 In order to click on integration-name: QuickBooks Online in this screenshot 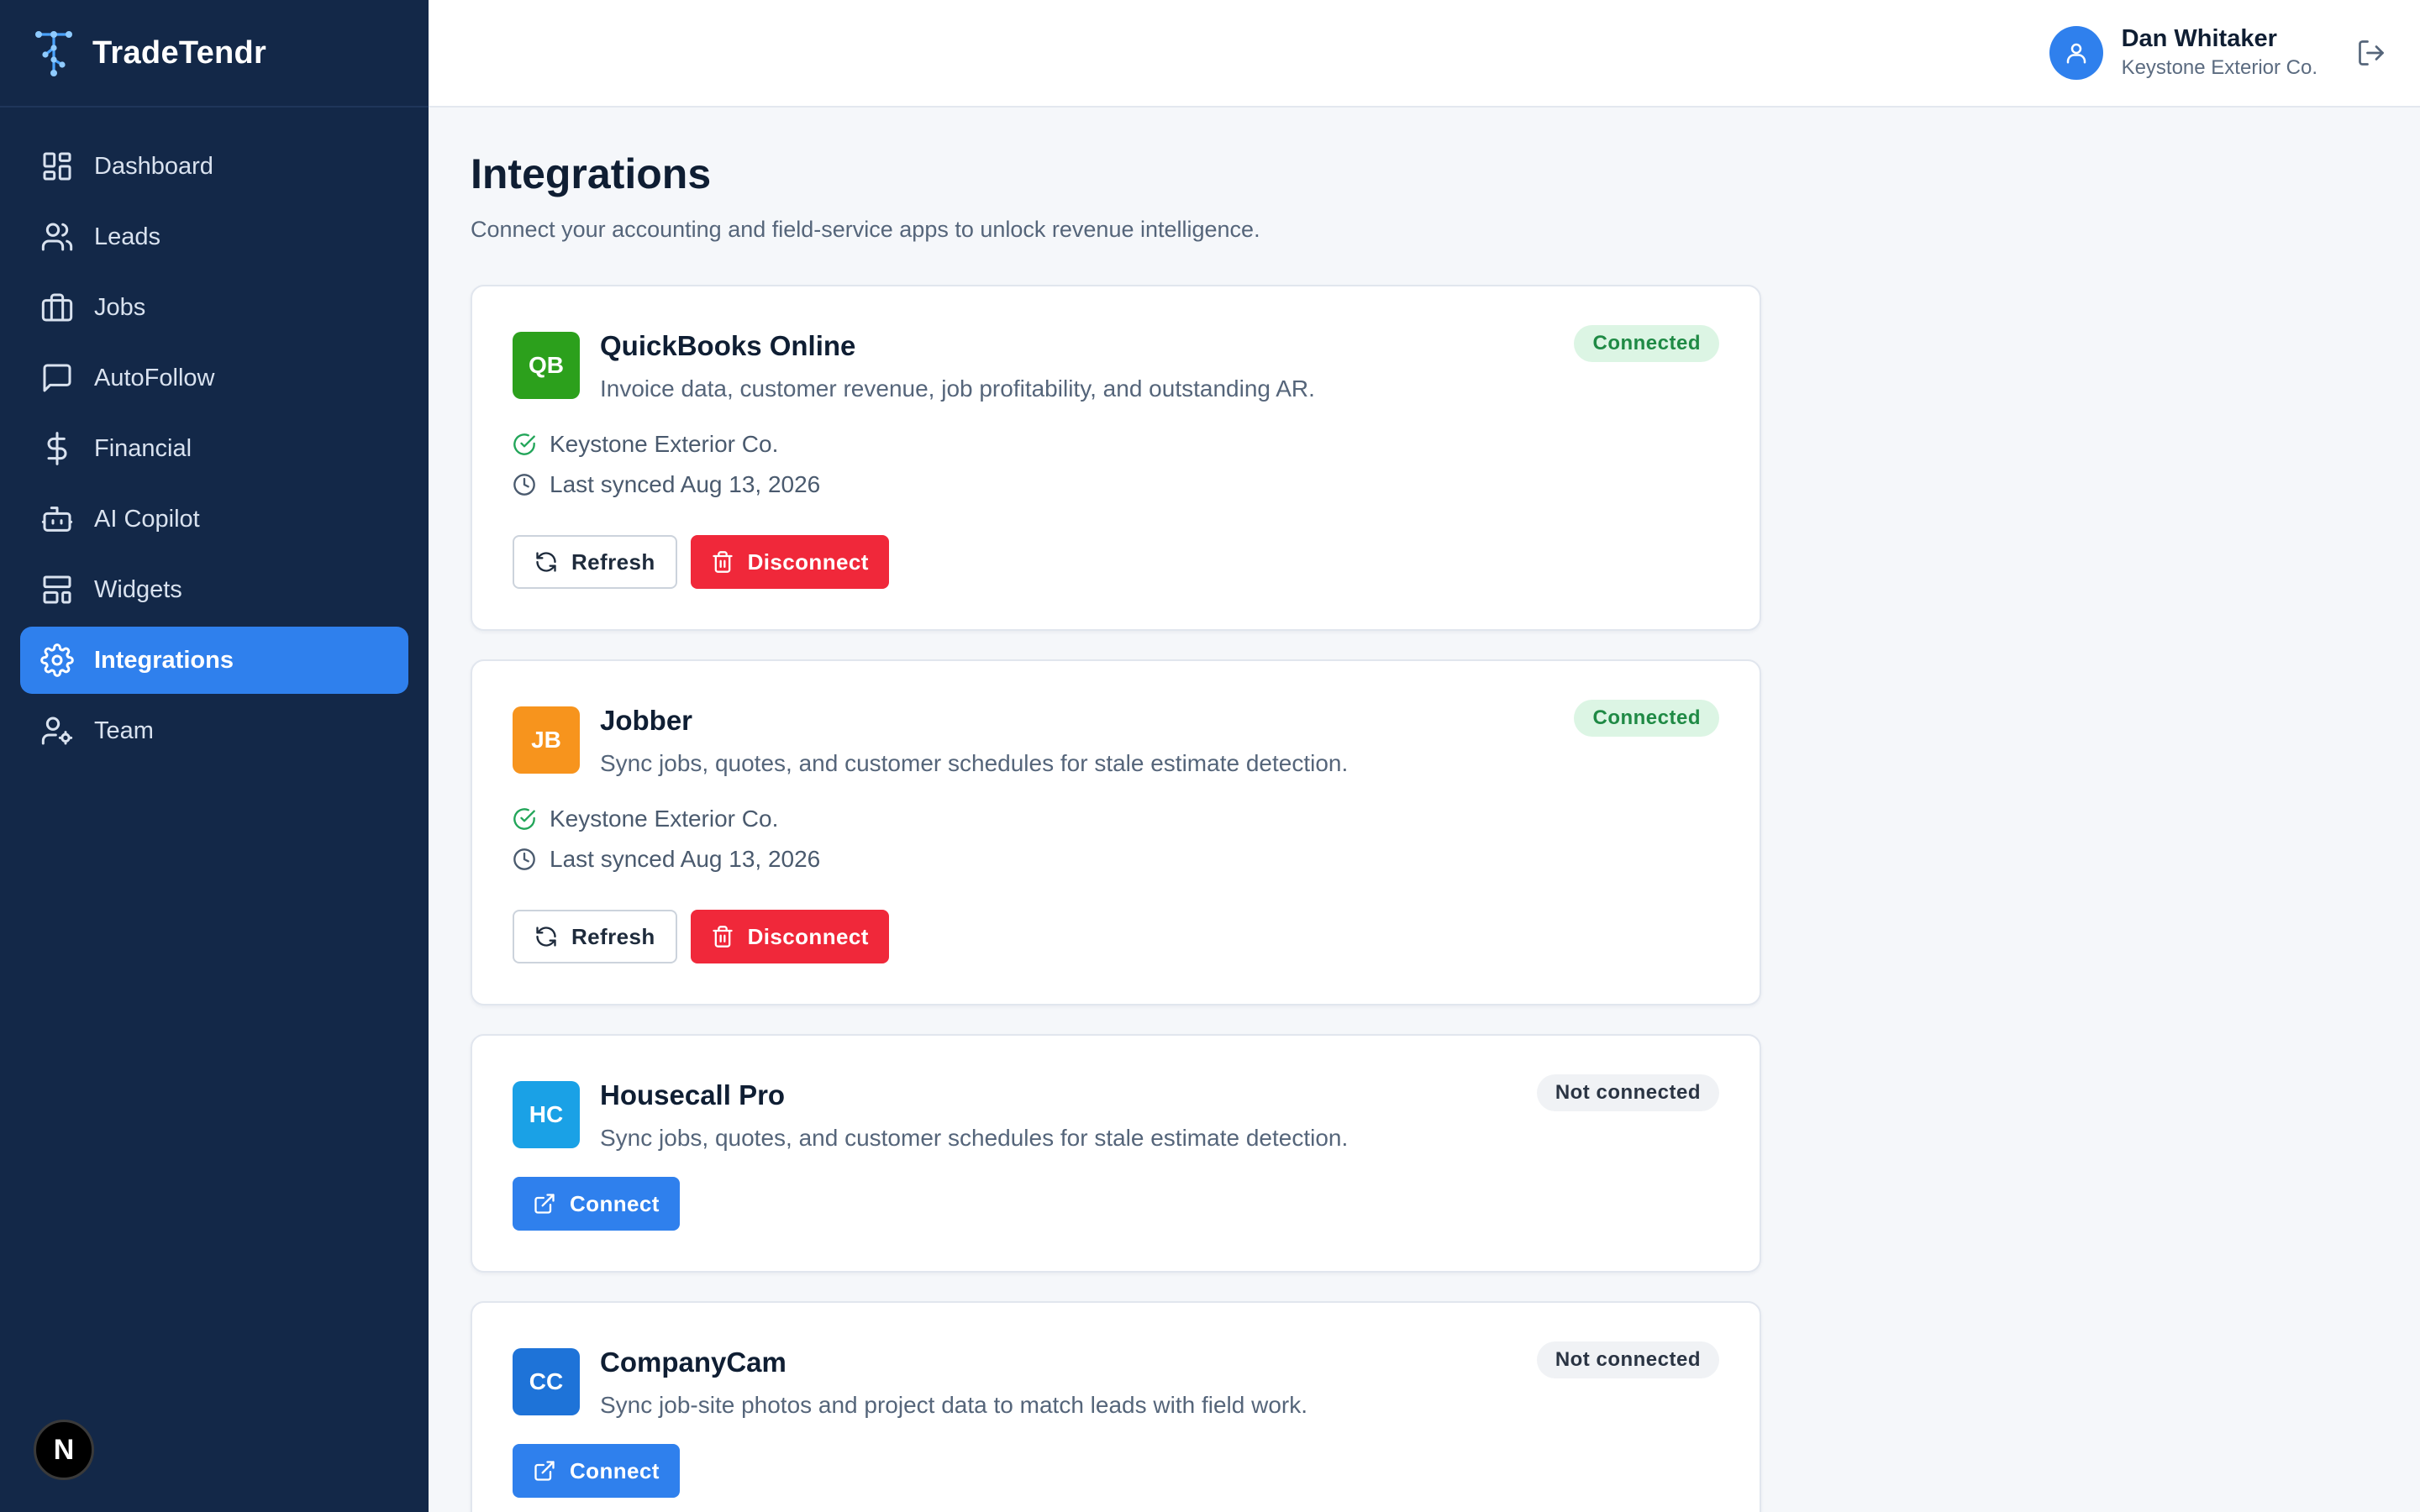, I will do `click(728, 345)`.